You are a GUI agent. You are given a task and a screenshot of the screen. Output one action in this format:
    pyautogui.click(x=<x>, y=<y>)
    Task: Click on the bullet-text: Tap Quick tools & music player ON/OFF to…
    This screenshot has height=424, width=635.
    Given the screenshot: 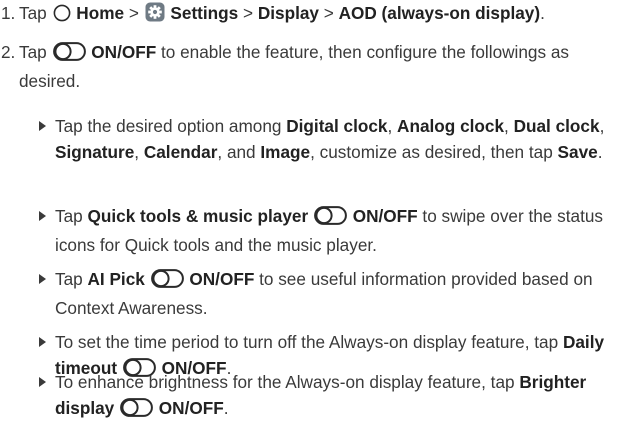 What is the action you would take?
    pyautogui.click(x=345, y=230)
    